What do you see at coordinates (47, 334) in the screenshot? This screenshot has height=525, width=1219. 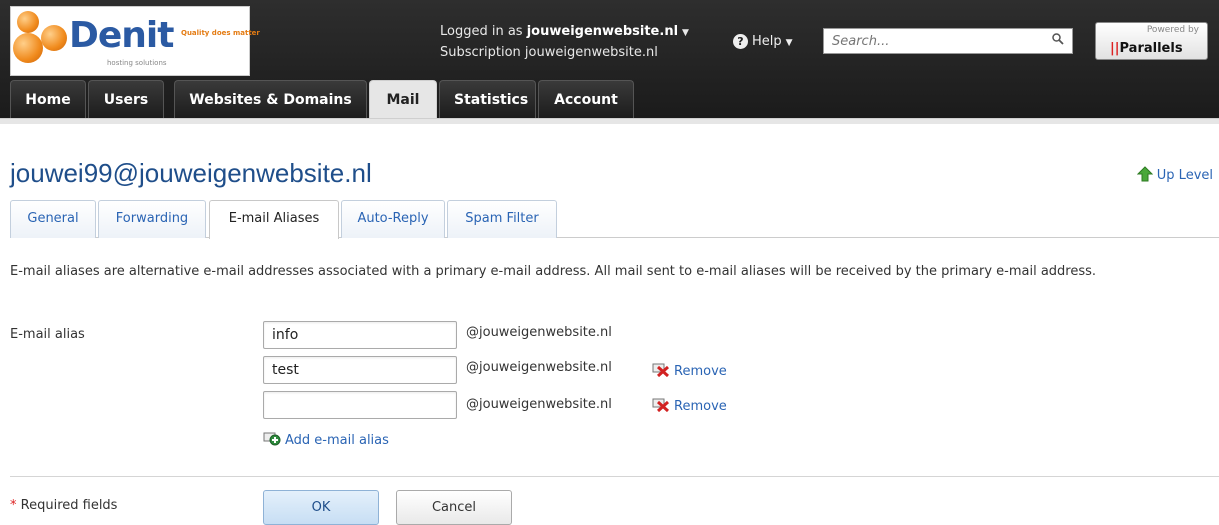 I see `email-alias-label: E-mail alias` at bounding box center [47, 334].